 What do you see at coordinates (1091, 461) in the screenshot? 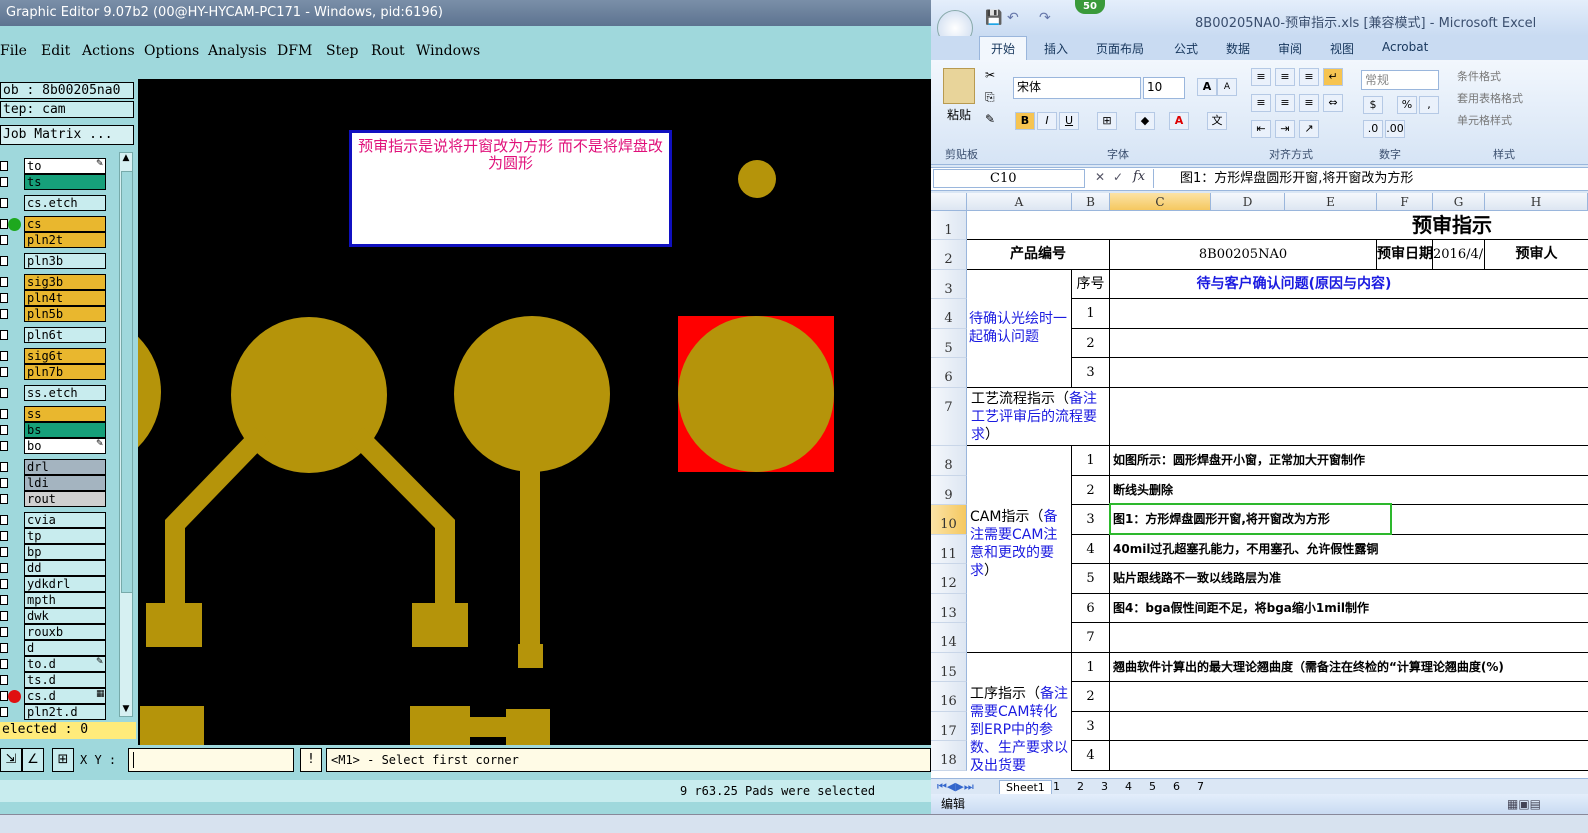
I see `cam-seq: 1` at bounding box center [1091, 461].